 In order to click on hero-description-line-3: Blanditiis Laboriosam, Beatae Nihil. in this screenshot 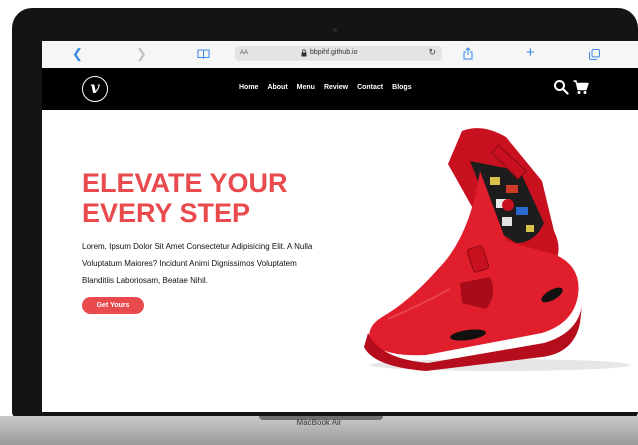, I will do `click(145, 280)`.